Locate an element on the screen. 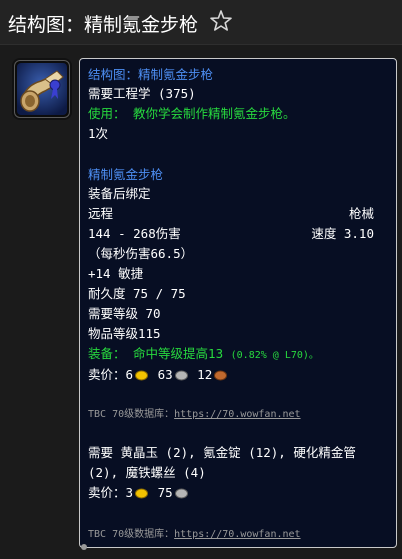 The width and height of the screenshot is (402, 559). equip-text: 命中等级提高13 is located at coordinates (178, 353).